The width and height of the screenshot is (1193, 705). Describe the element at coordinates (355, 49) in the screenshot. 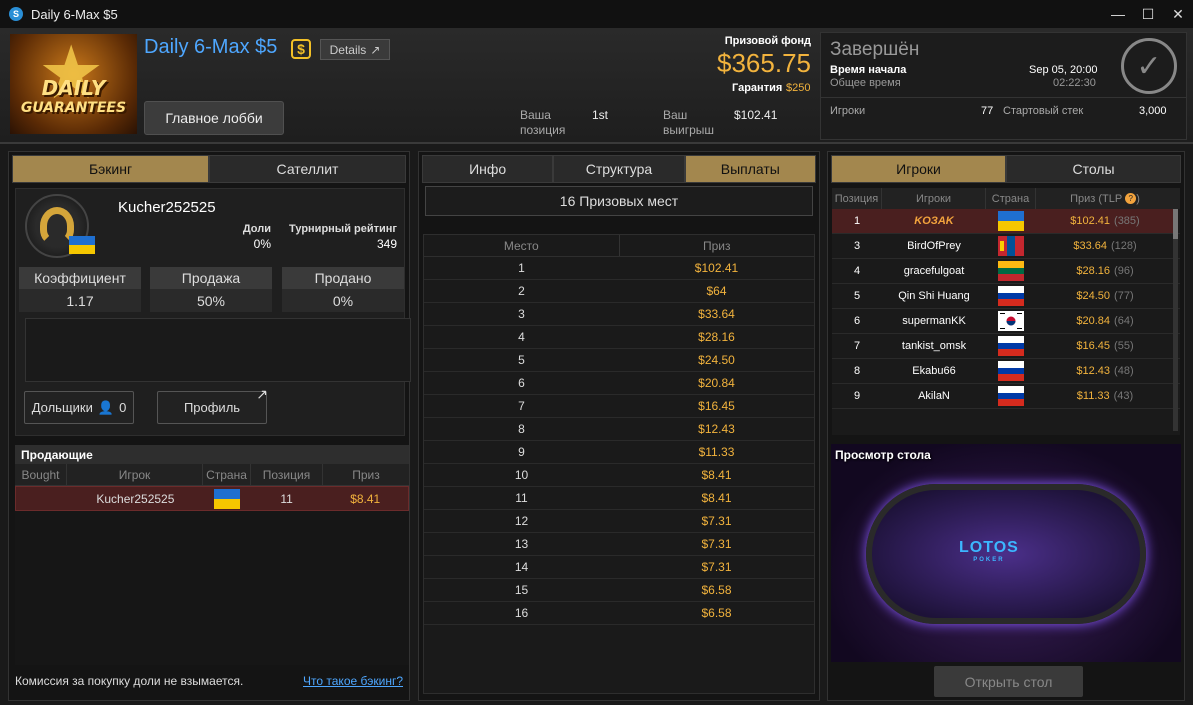

I see `details-button: Details ↗` at that location.